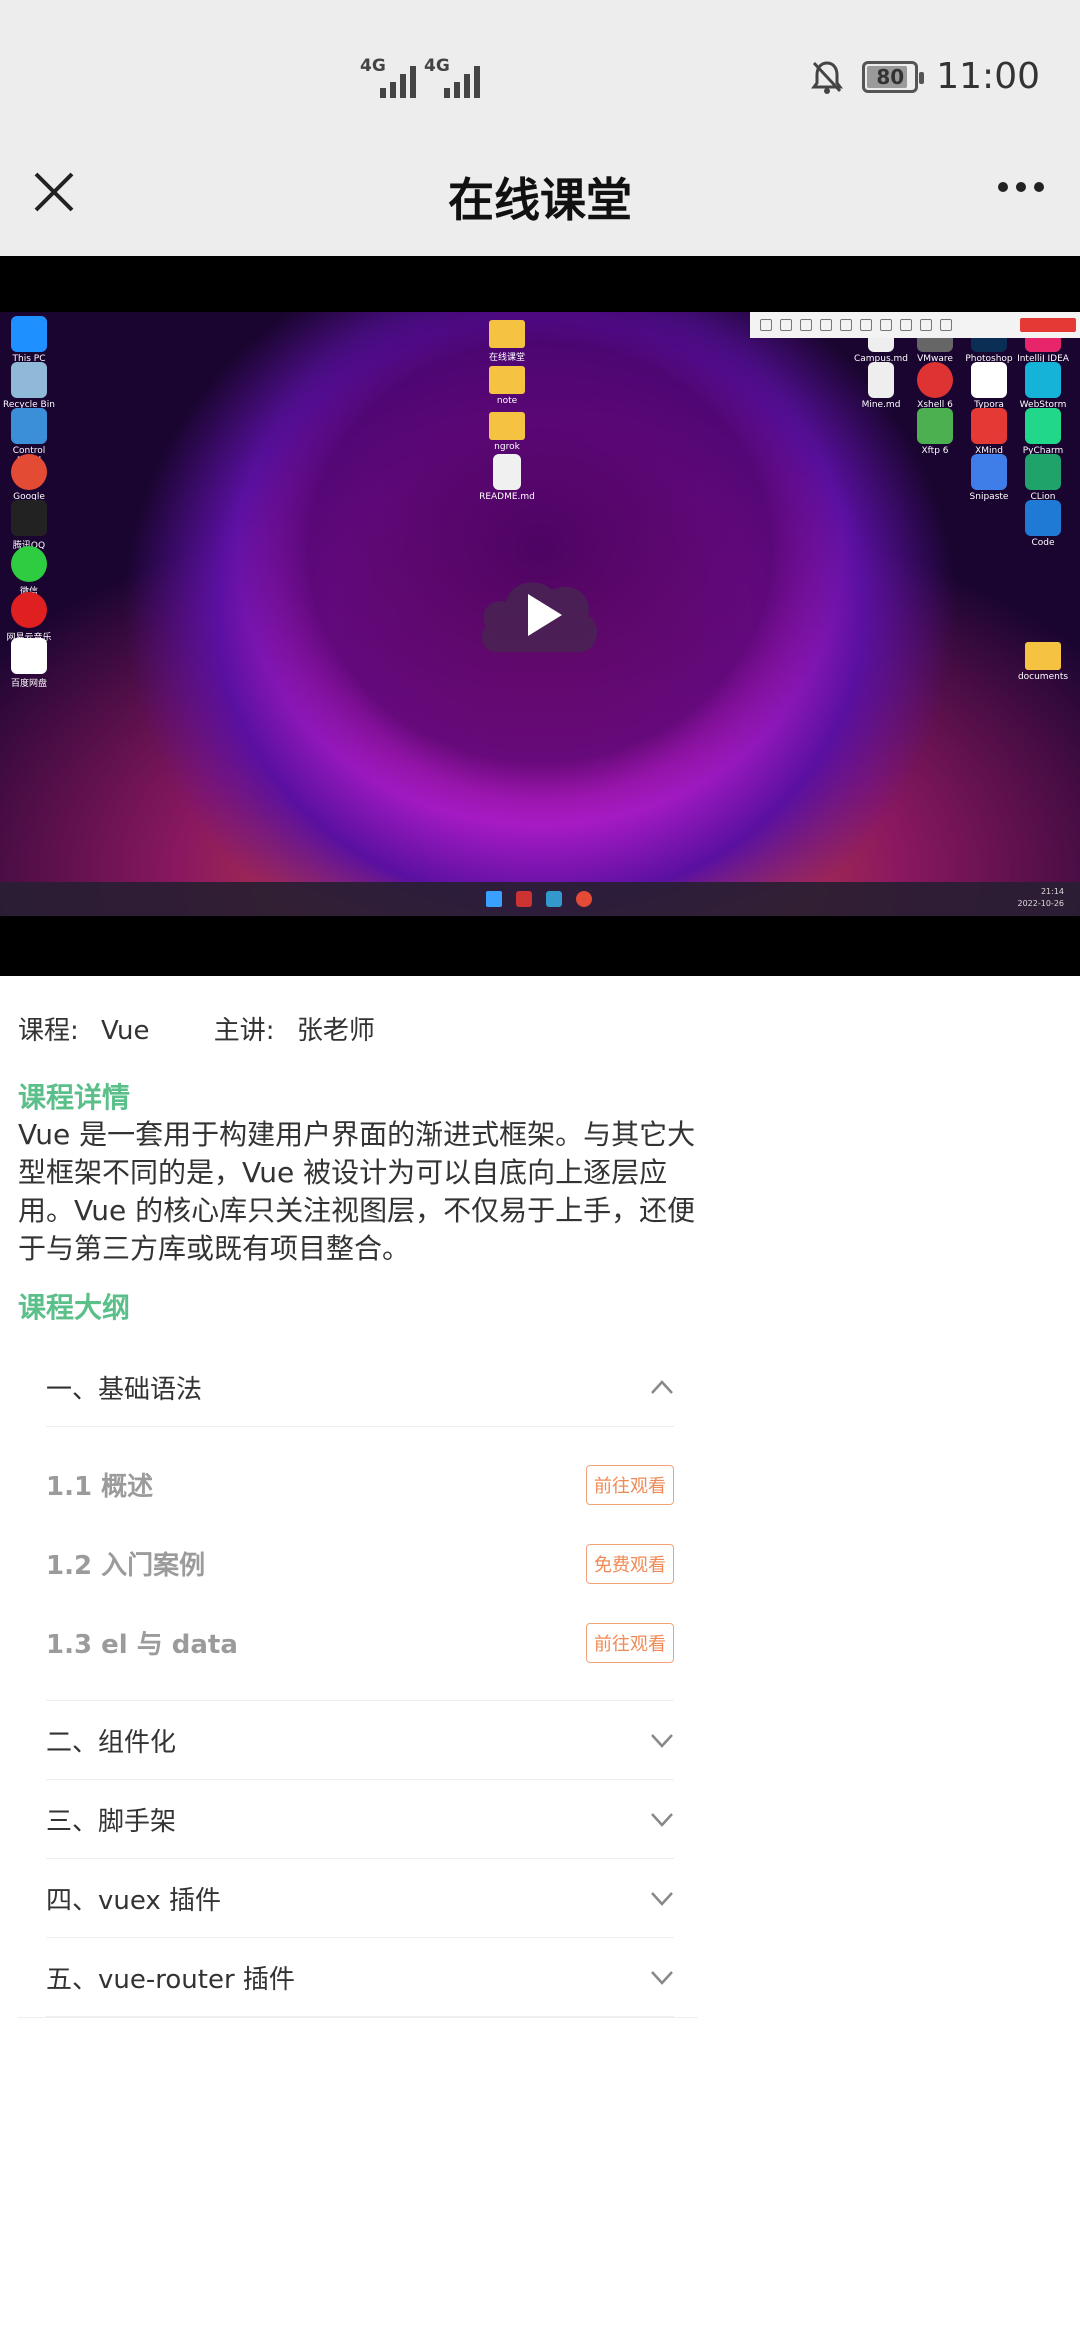  I want to click on lesson-item: 1.1 概述 前往观看, so click(360, 1484).